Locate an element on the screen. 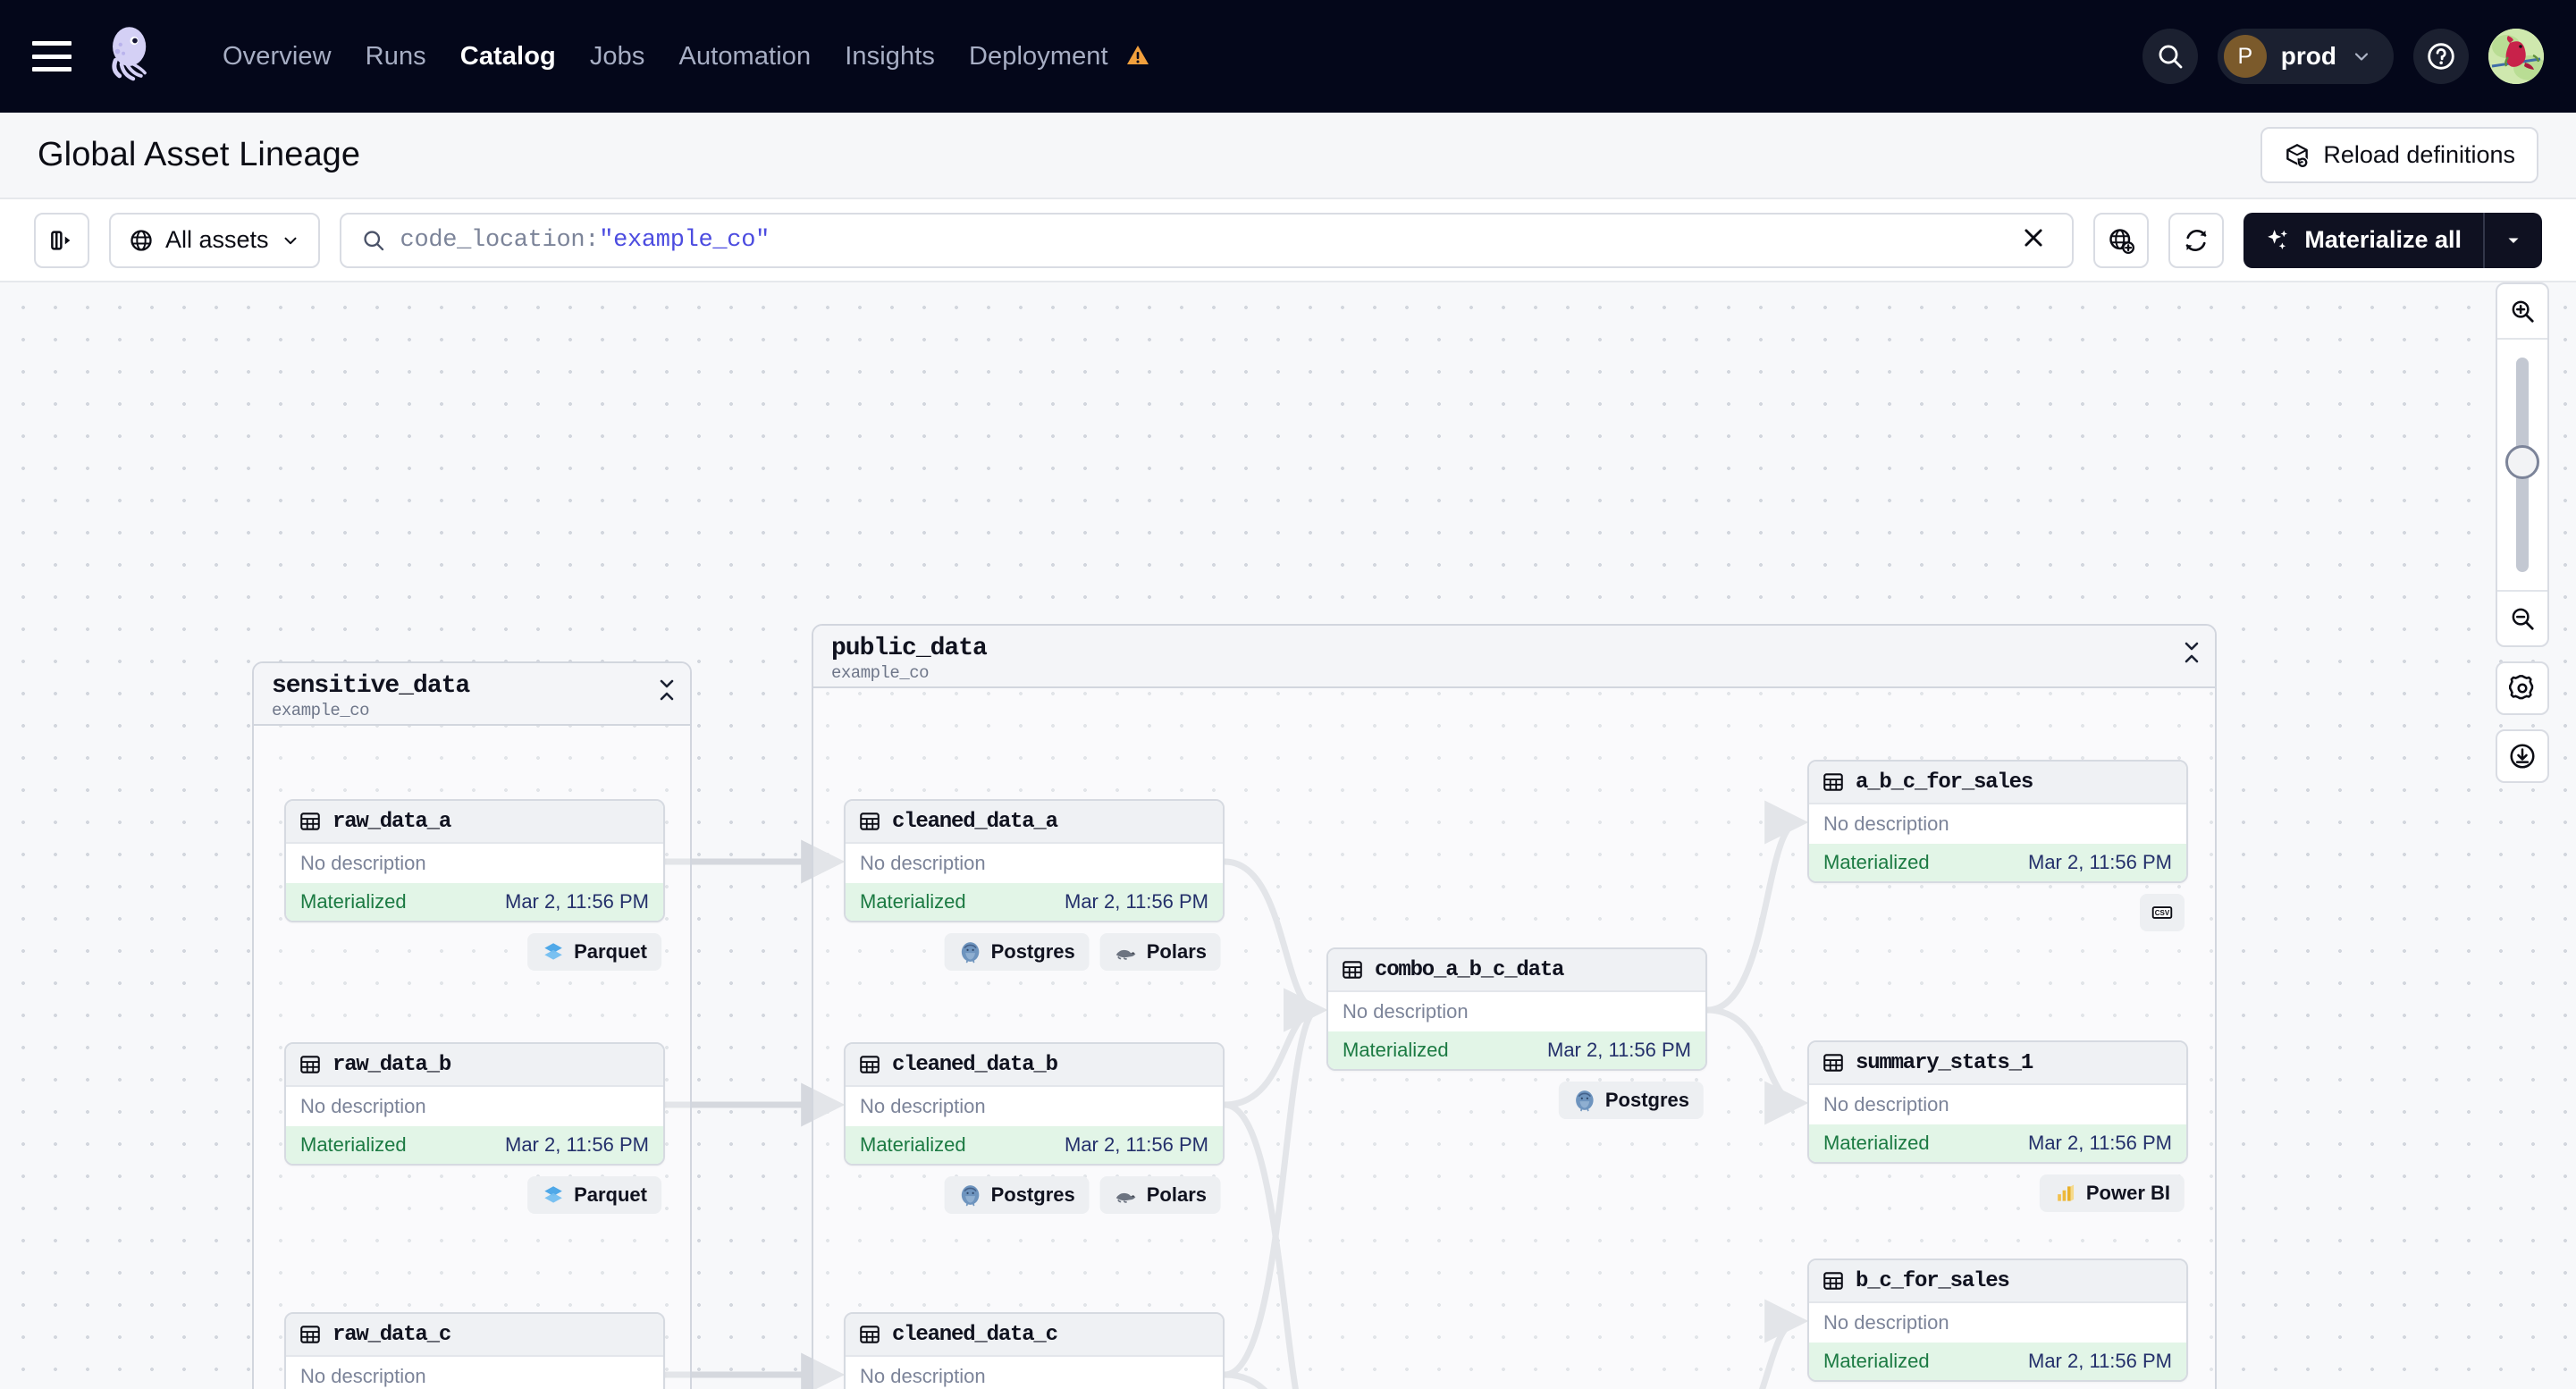 This screenshot has height=1389, width=2576. asset-selection-filter-button: All assets is located at coordinates (215, 240).